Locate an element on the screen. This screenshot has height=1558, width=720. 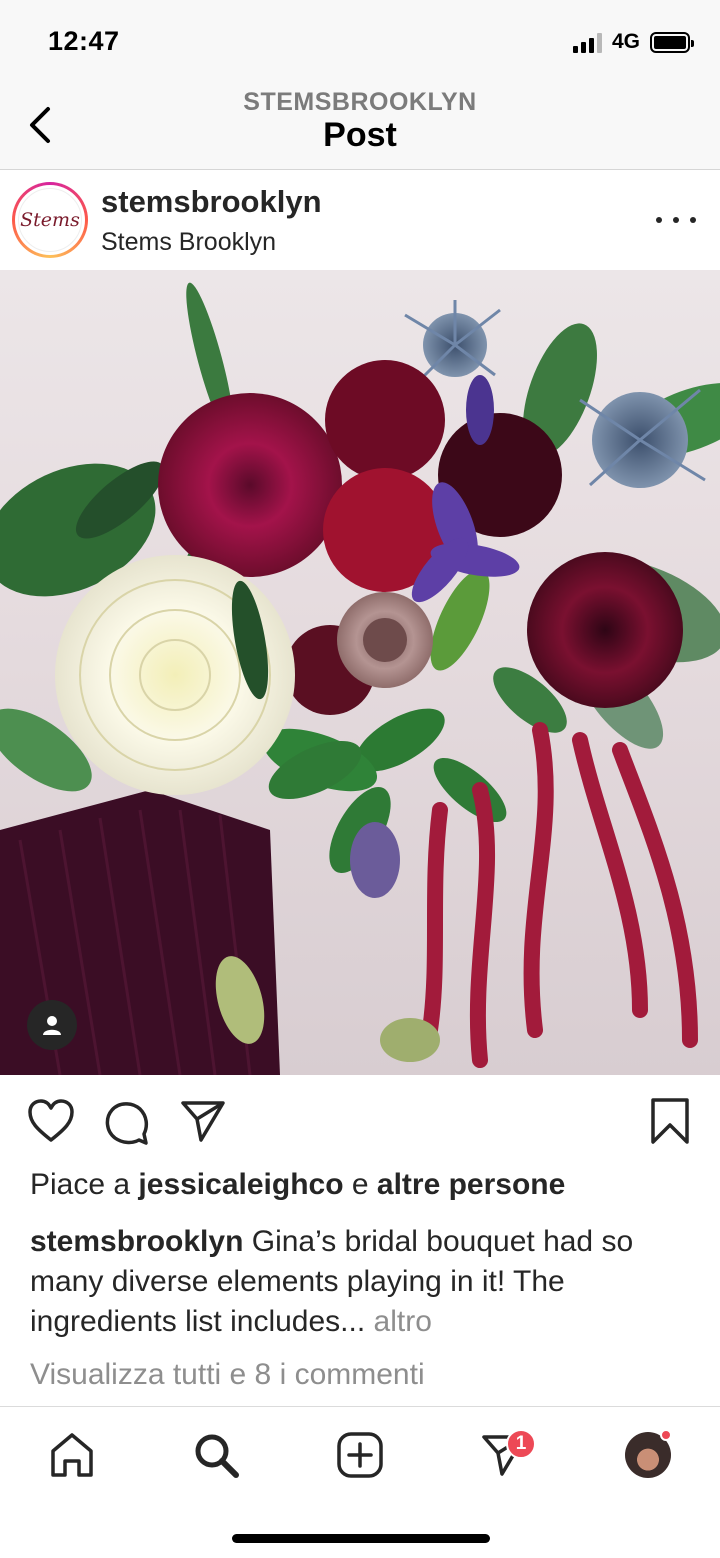
signal-icon is located at coordinates (587, 42).